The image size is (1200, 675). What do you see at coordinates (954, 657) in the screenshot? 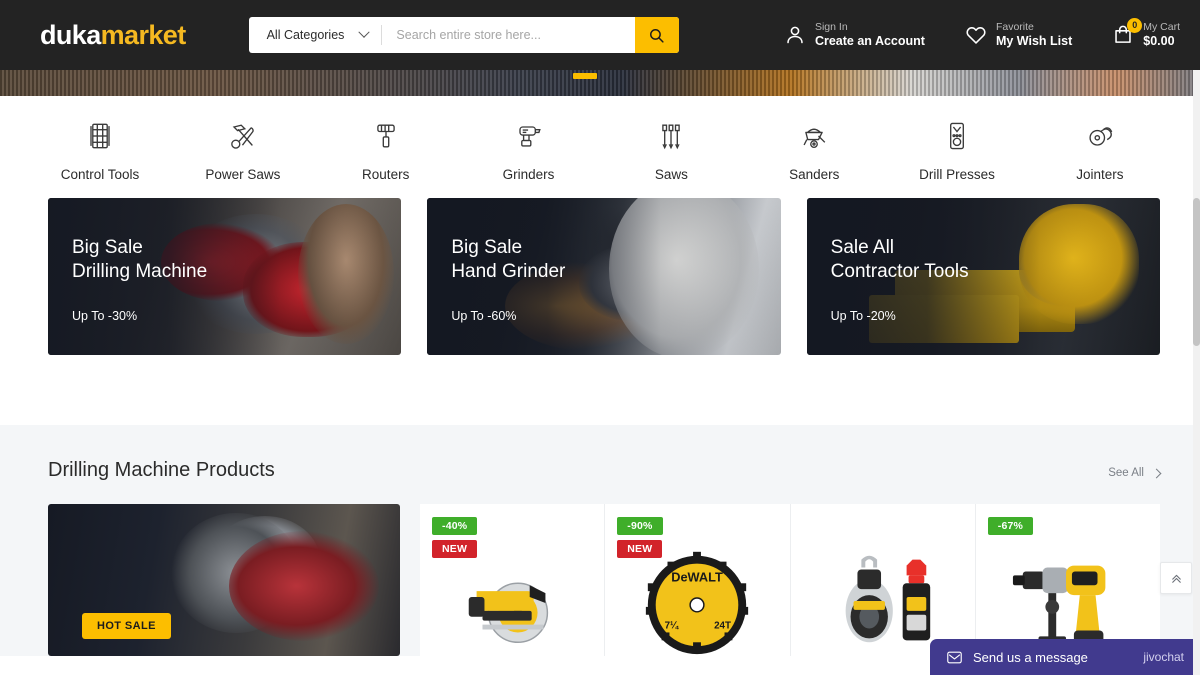
I see `message-envelope-icon` at bounding box center [954, 657].